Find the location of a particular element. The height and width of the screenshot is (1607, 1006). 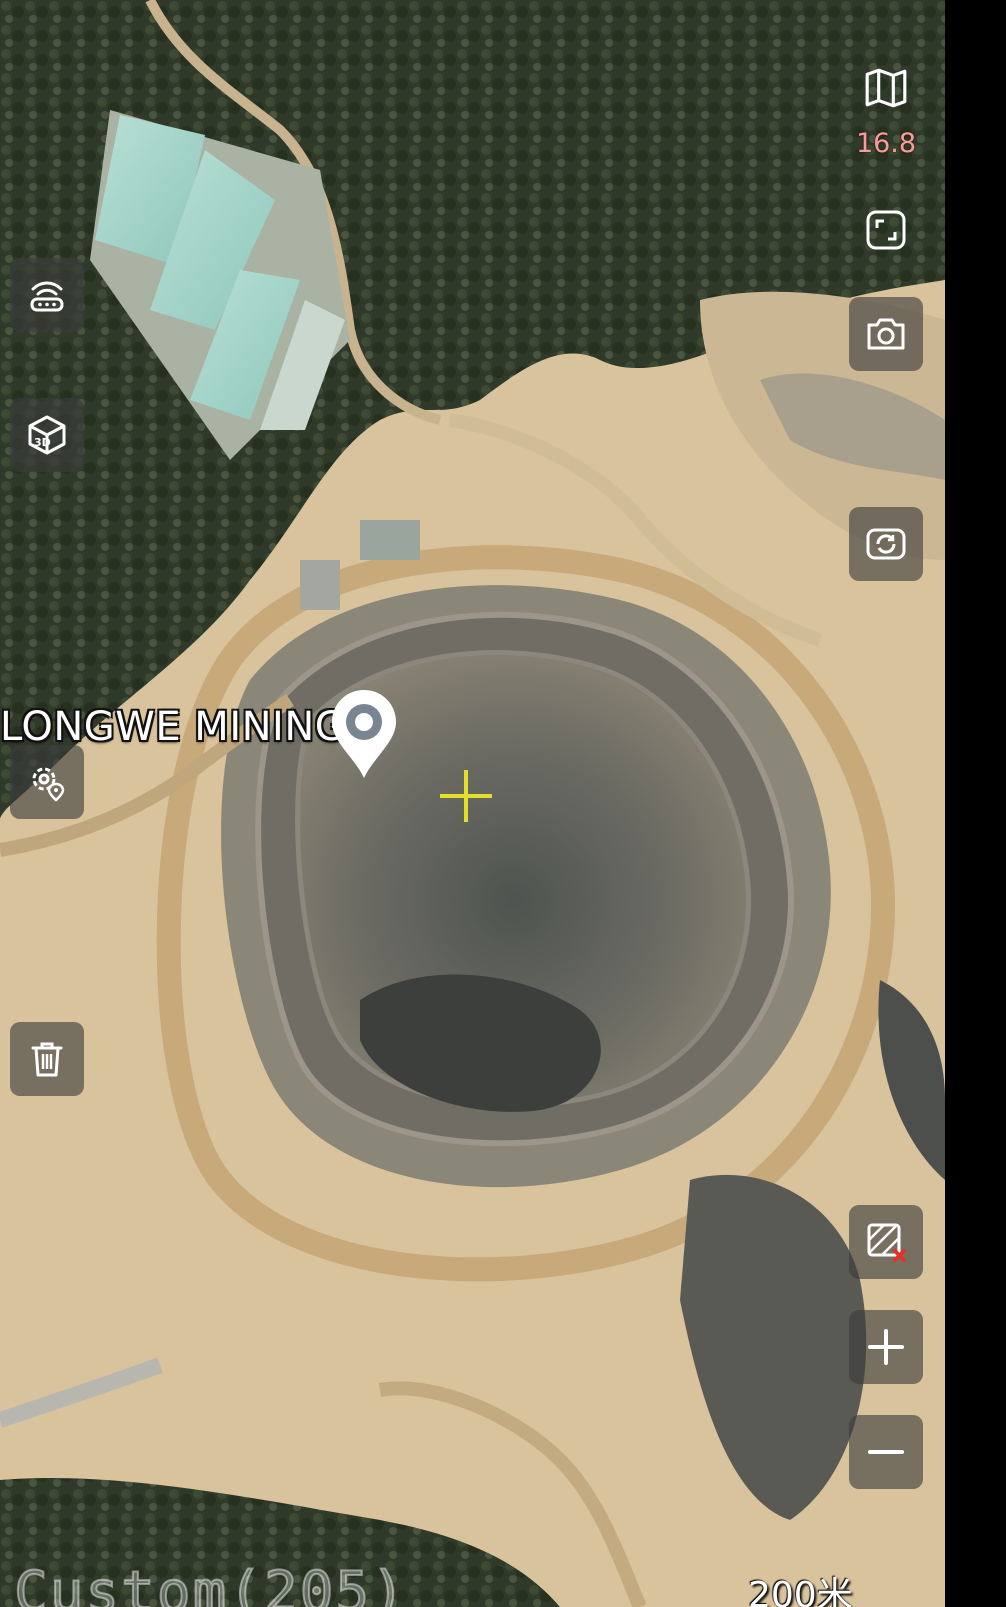

3d-view-icon: 3D is located at coordinates (47, 435).